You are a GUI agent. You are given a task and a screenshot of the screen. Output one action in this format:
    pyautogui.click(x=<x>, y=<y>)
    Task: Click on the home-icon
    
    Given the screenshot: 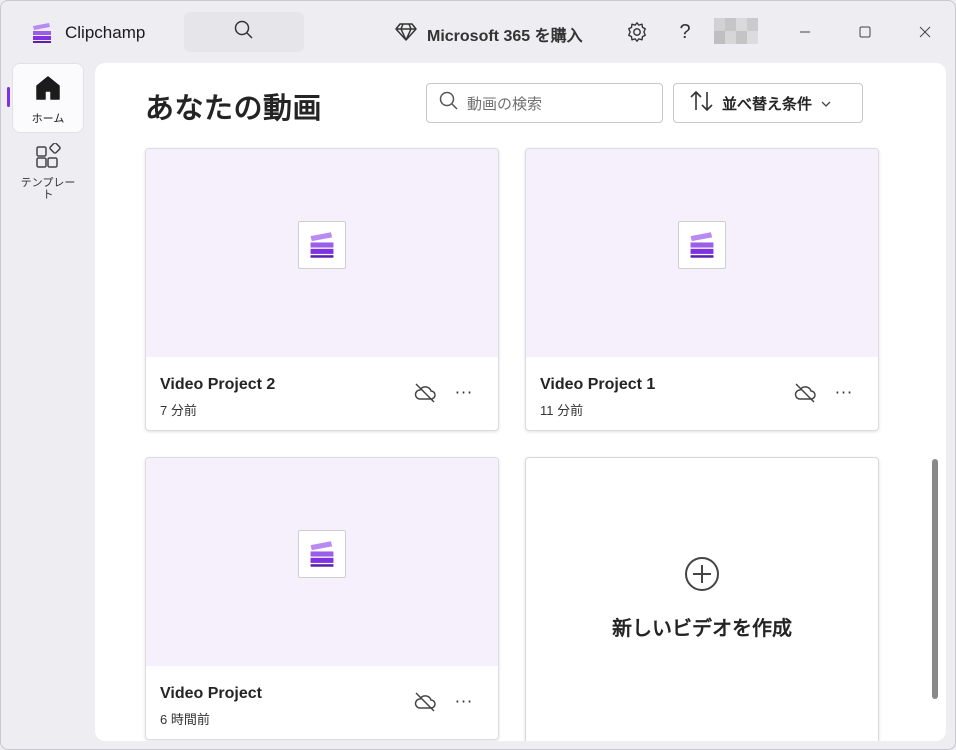 What is the action you would take?
    pyautogui.click(x=48, y=90)
    